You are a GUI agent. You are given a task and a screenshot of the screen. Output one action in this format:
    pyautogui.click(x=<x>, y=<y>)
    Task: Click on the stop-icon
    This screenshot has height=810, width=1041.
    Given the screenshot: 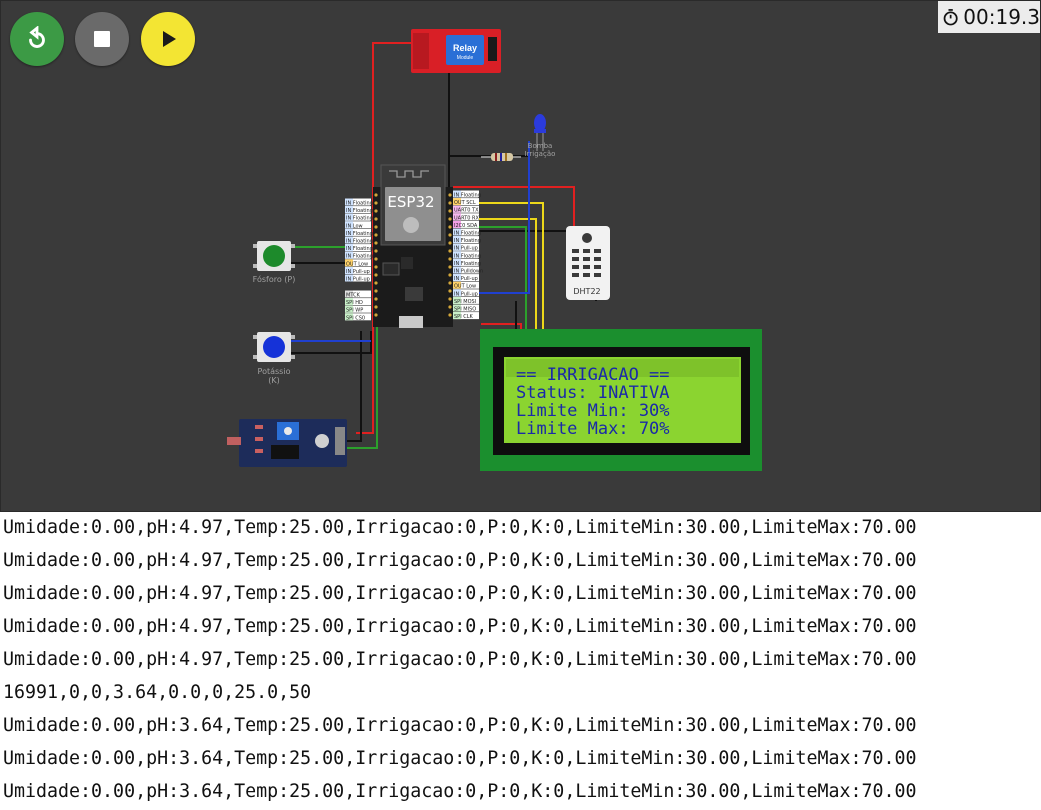 What is the action you would take?
    pyautogui.click(x=102, y=39)
    